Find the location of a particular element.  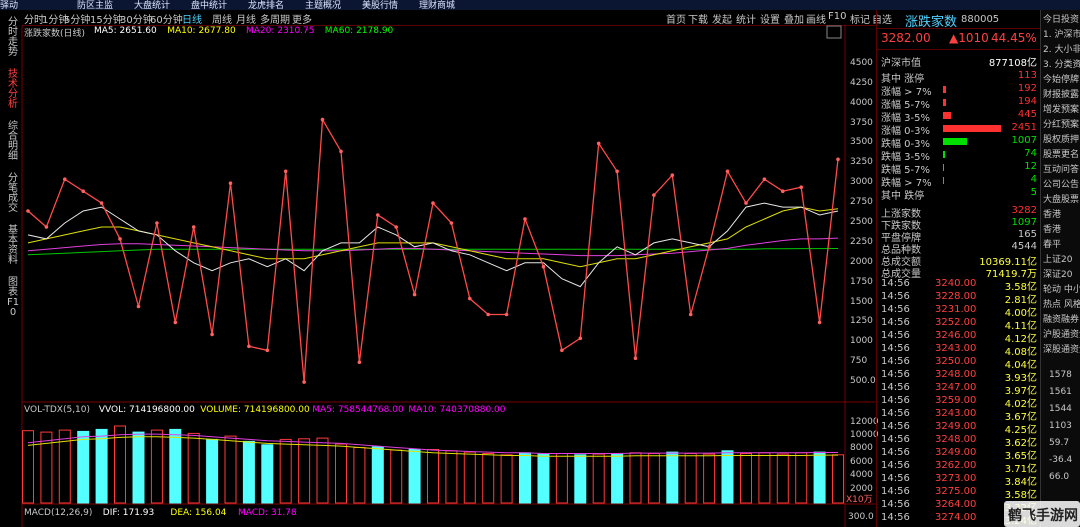

side-item: 今日投资 is located at coordinates (1061, 18).